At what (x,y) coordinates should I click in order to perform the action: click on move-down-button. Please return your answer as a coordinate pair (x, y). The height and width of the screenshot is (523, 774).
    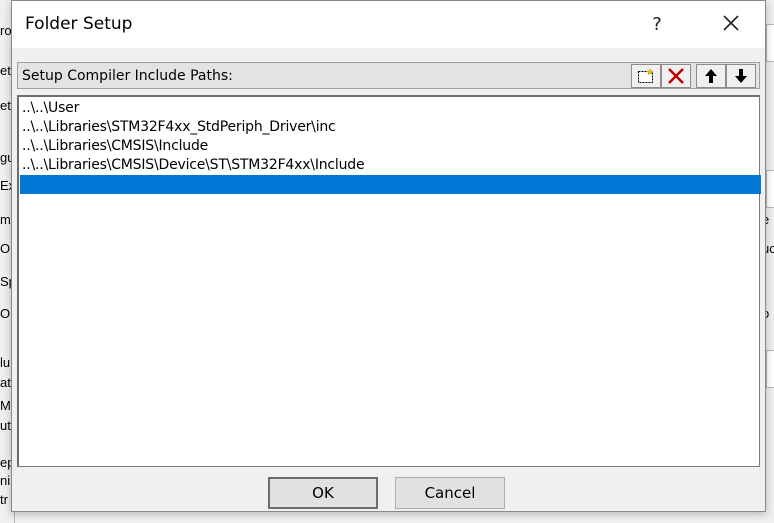
    Looking at the image, I should click on (741, 76).